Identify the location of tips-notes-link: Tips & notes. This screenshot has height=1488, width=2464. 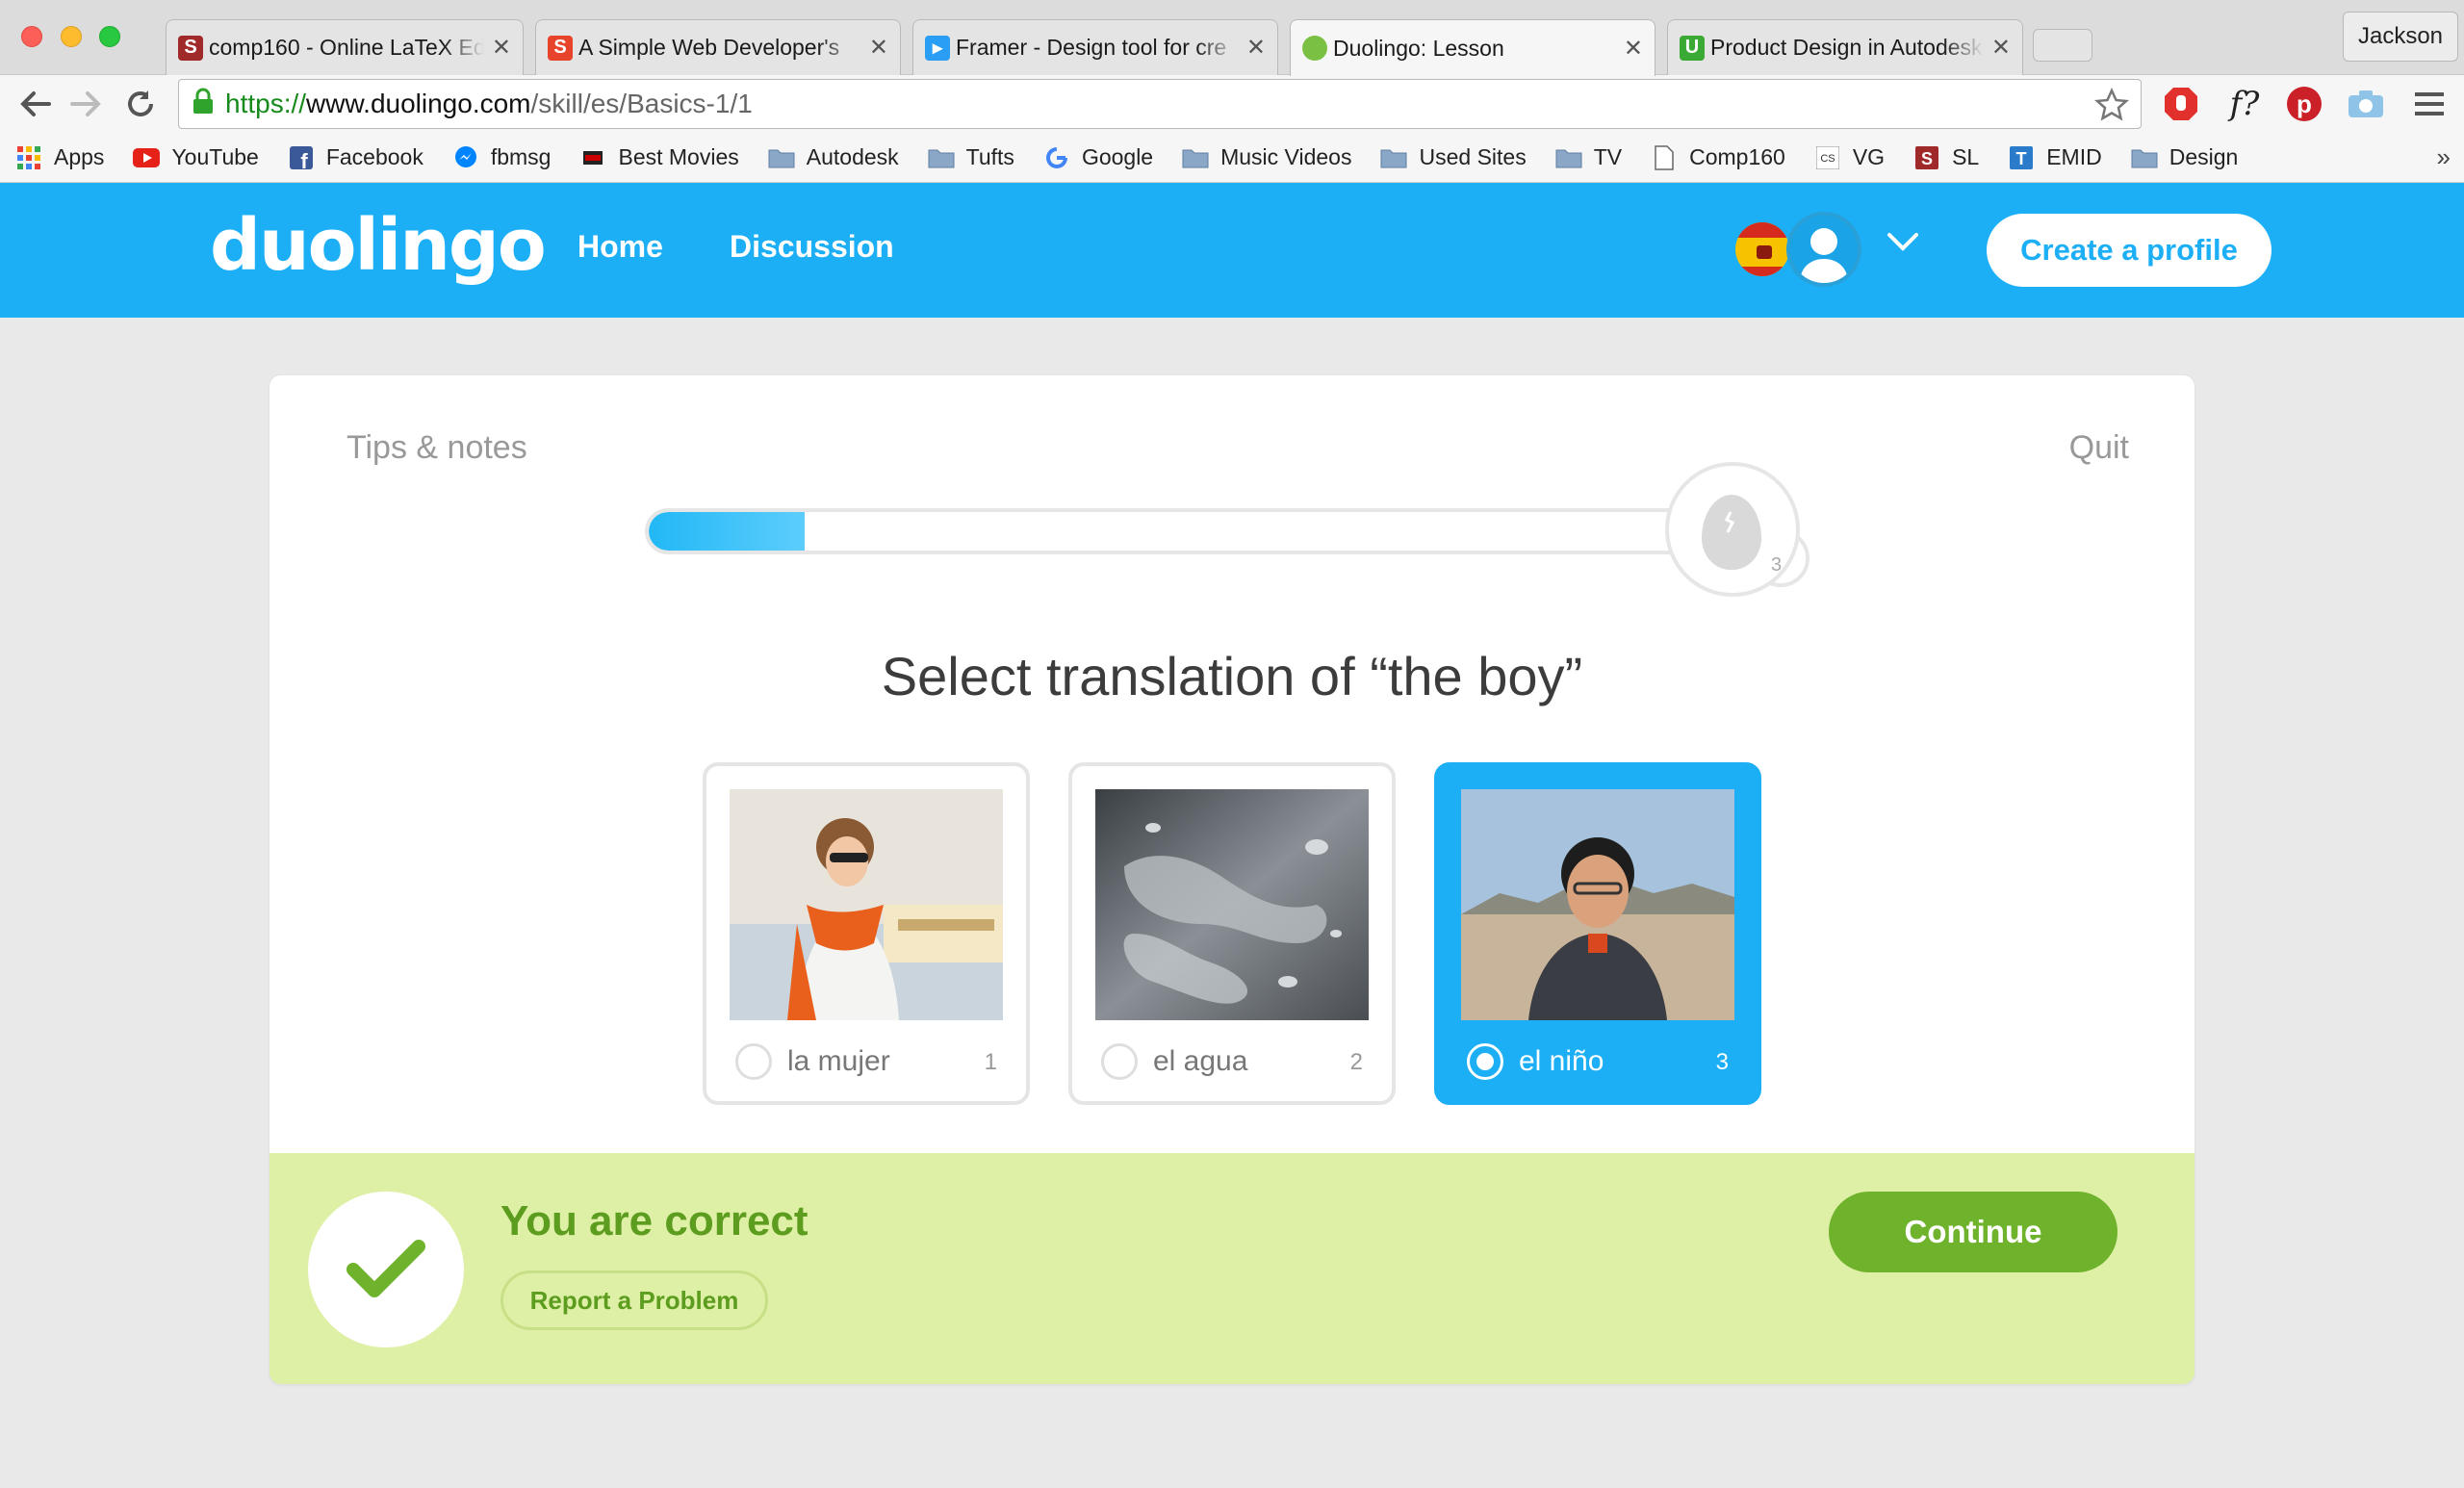
(436, 448).